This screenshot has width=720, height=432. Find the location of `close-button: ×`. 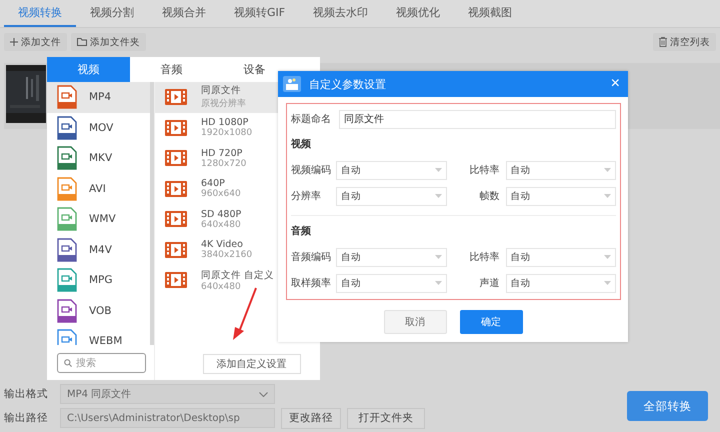

close-button: × is located at coordinates (615, 84).